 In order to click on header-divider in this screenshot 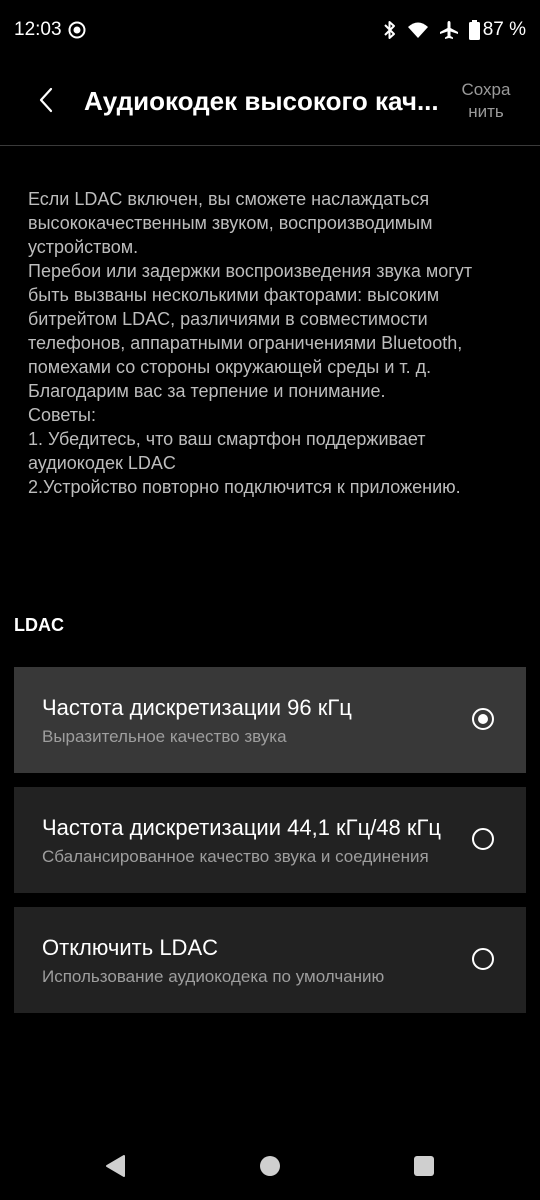, I will do `click(270, 145)`.